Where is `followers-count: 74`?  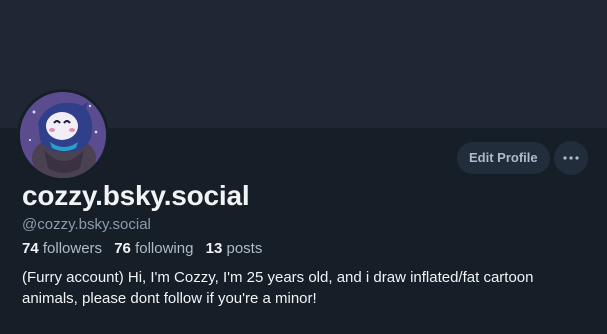 followers-count: 74 is located at coordinates (30, 248).